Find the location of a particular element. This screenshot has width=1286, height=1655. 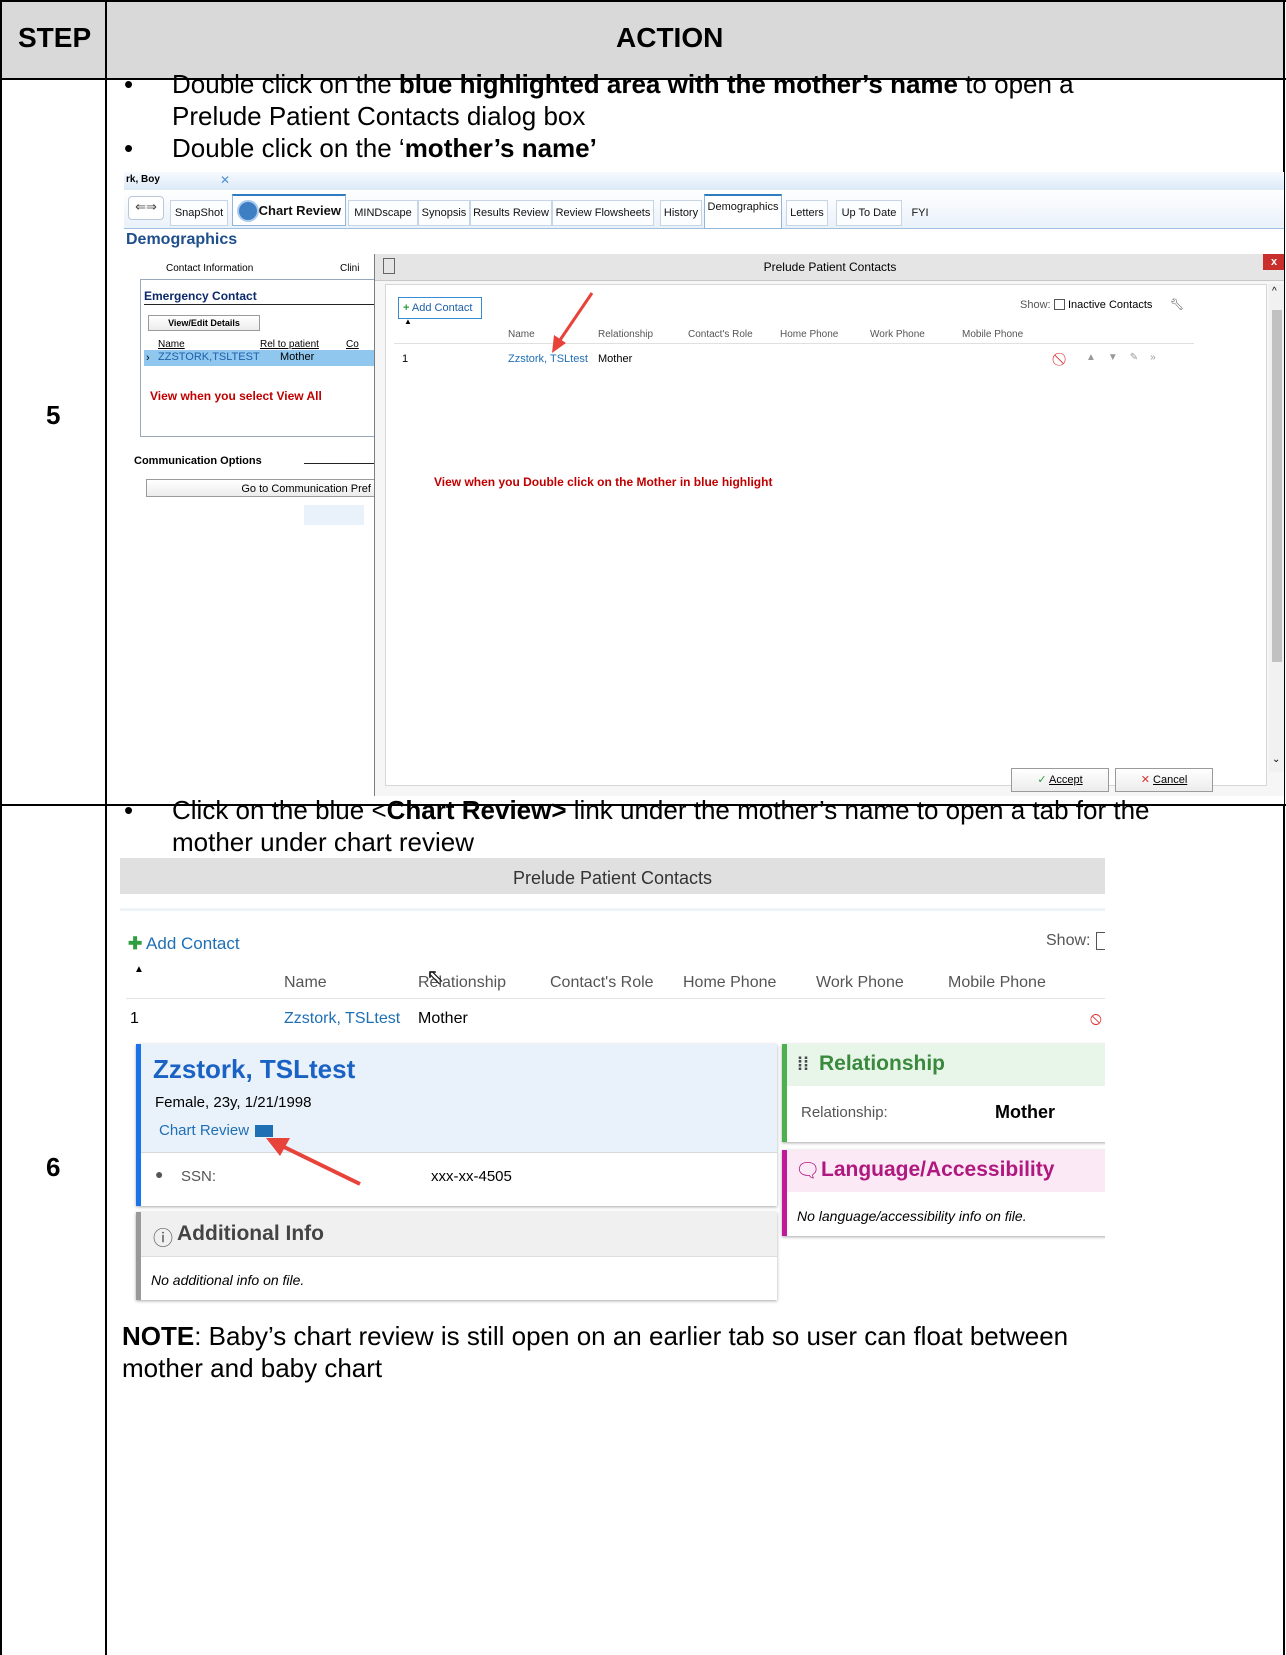

show-label: Show: is located at coordinates (1035, 305).